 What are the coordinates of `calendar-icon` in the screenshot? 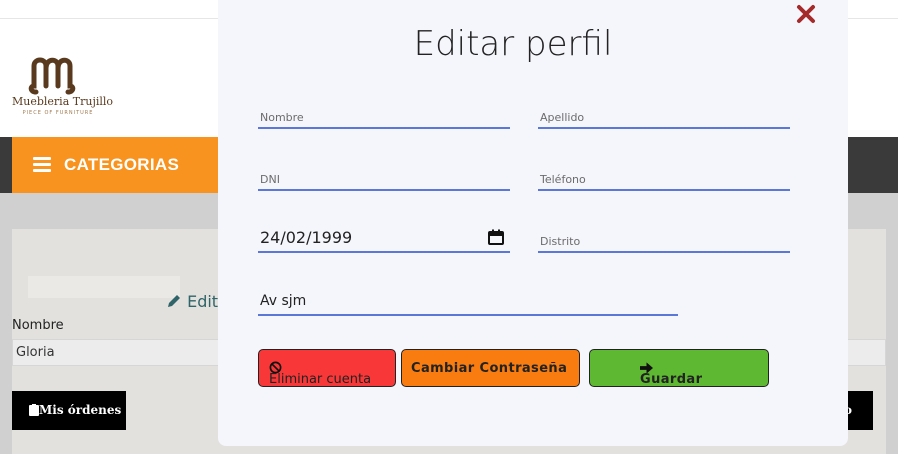 It's located at (496, 237).